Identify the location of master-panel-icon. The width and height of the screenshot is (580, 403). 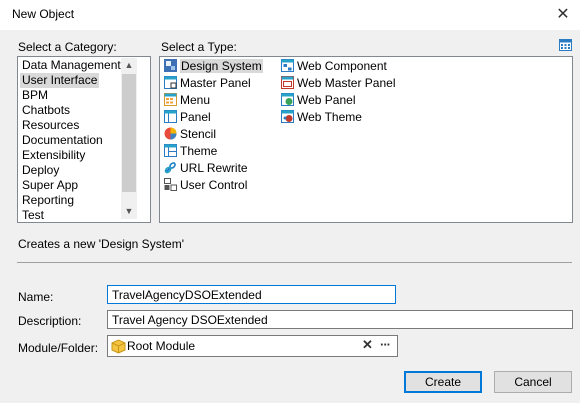
(170, 83).